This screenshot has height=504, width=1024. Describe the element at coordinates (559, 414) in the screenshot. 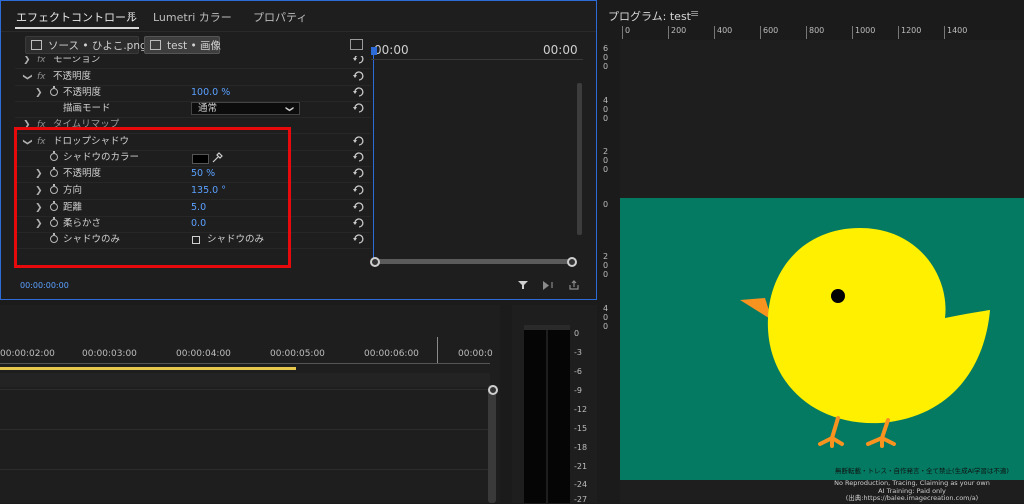

I see `meter-channel-right` at that location.